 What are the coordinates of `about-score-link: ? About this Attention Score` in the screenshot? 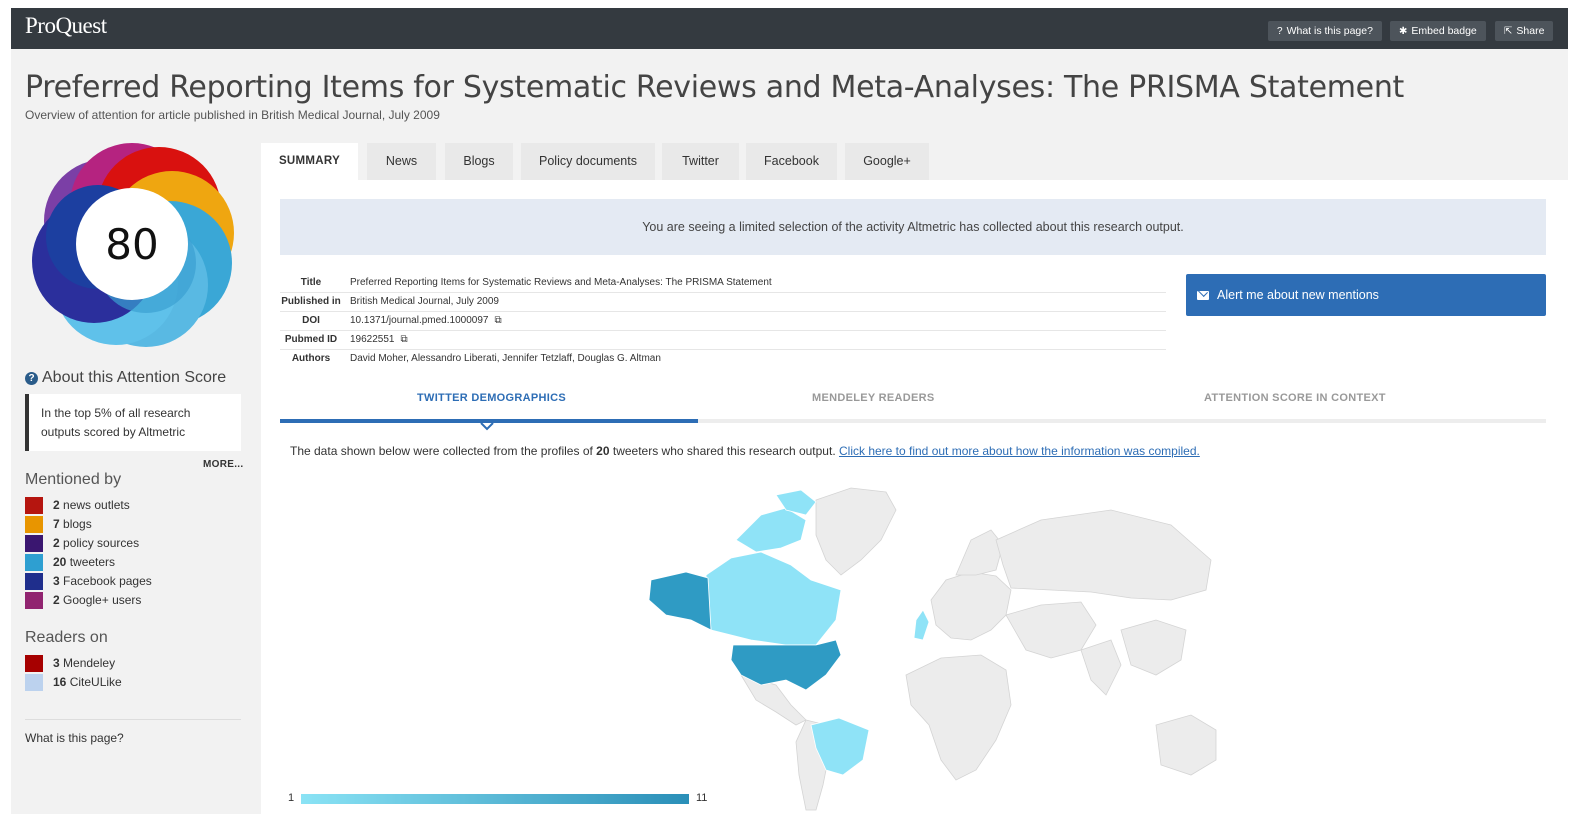 It's located at (125, 378).